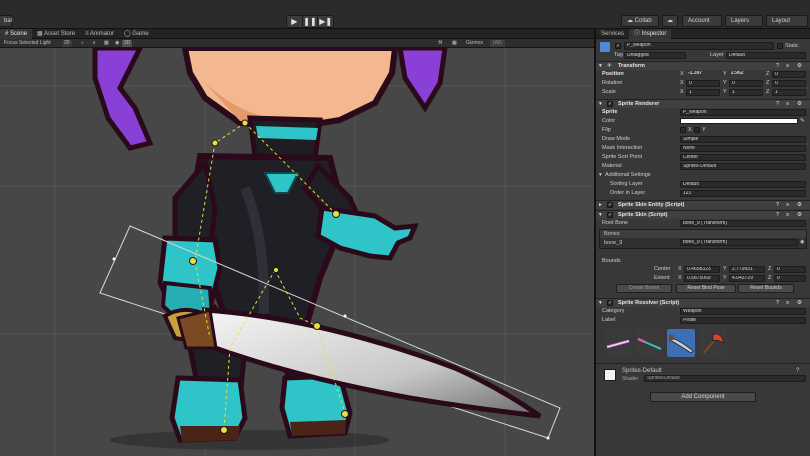  Describe the element at coordinates (474, 43) in the screenshot. I see `gizmos-dropdown: Gizmos` at that location.